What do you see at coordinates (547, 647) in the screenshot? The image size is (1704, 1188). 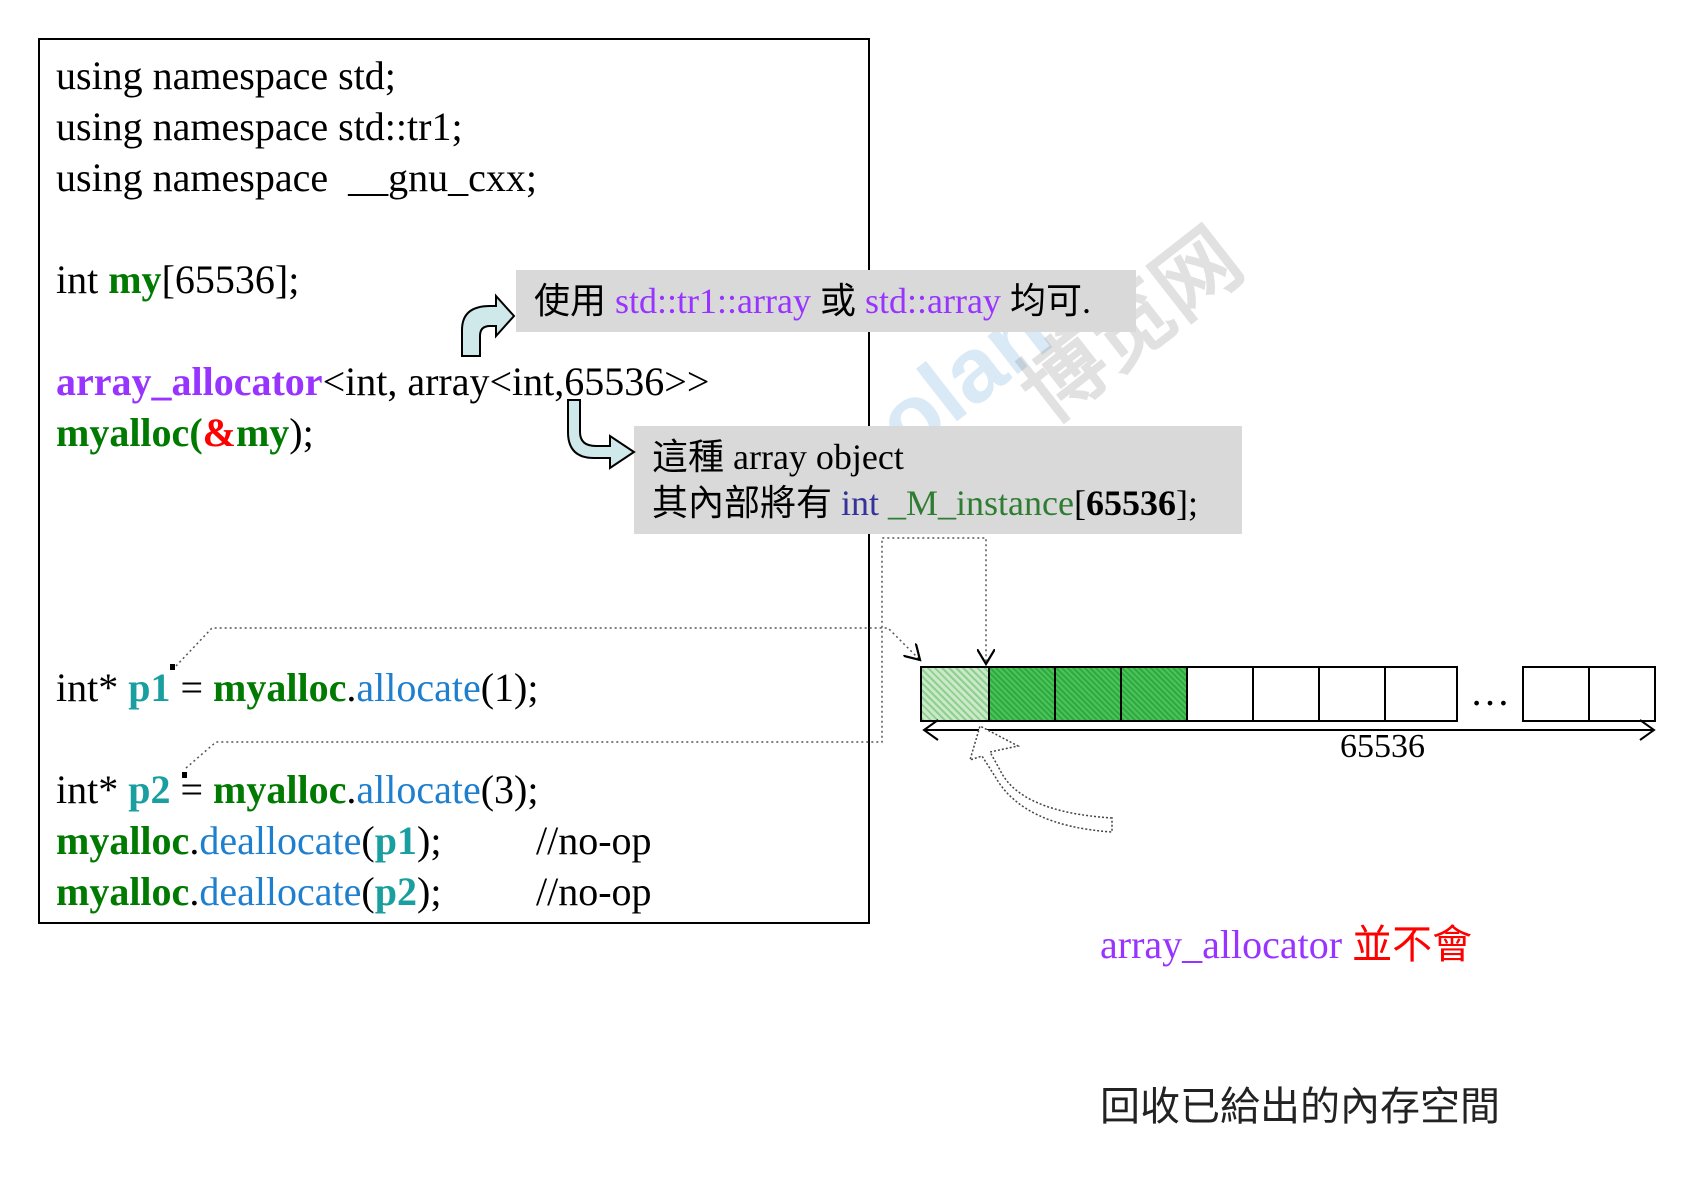 I see `p1-connector` at bounding box center [547, 647].